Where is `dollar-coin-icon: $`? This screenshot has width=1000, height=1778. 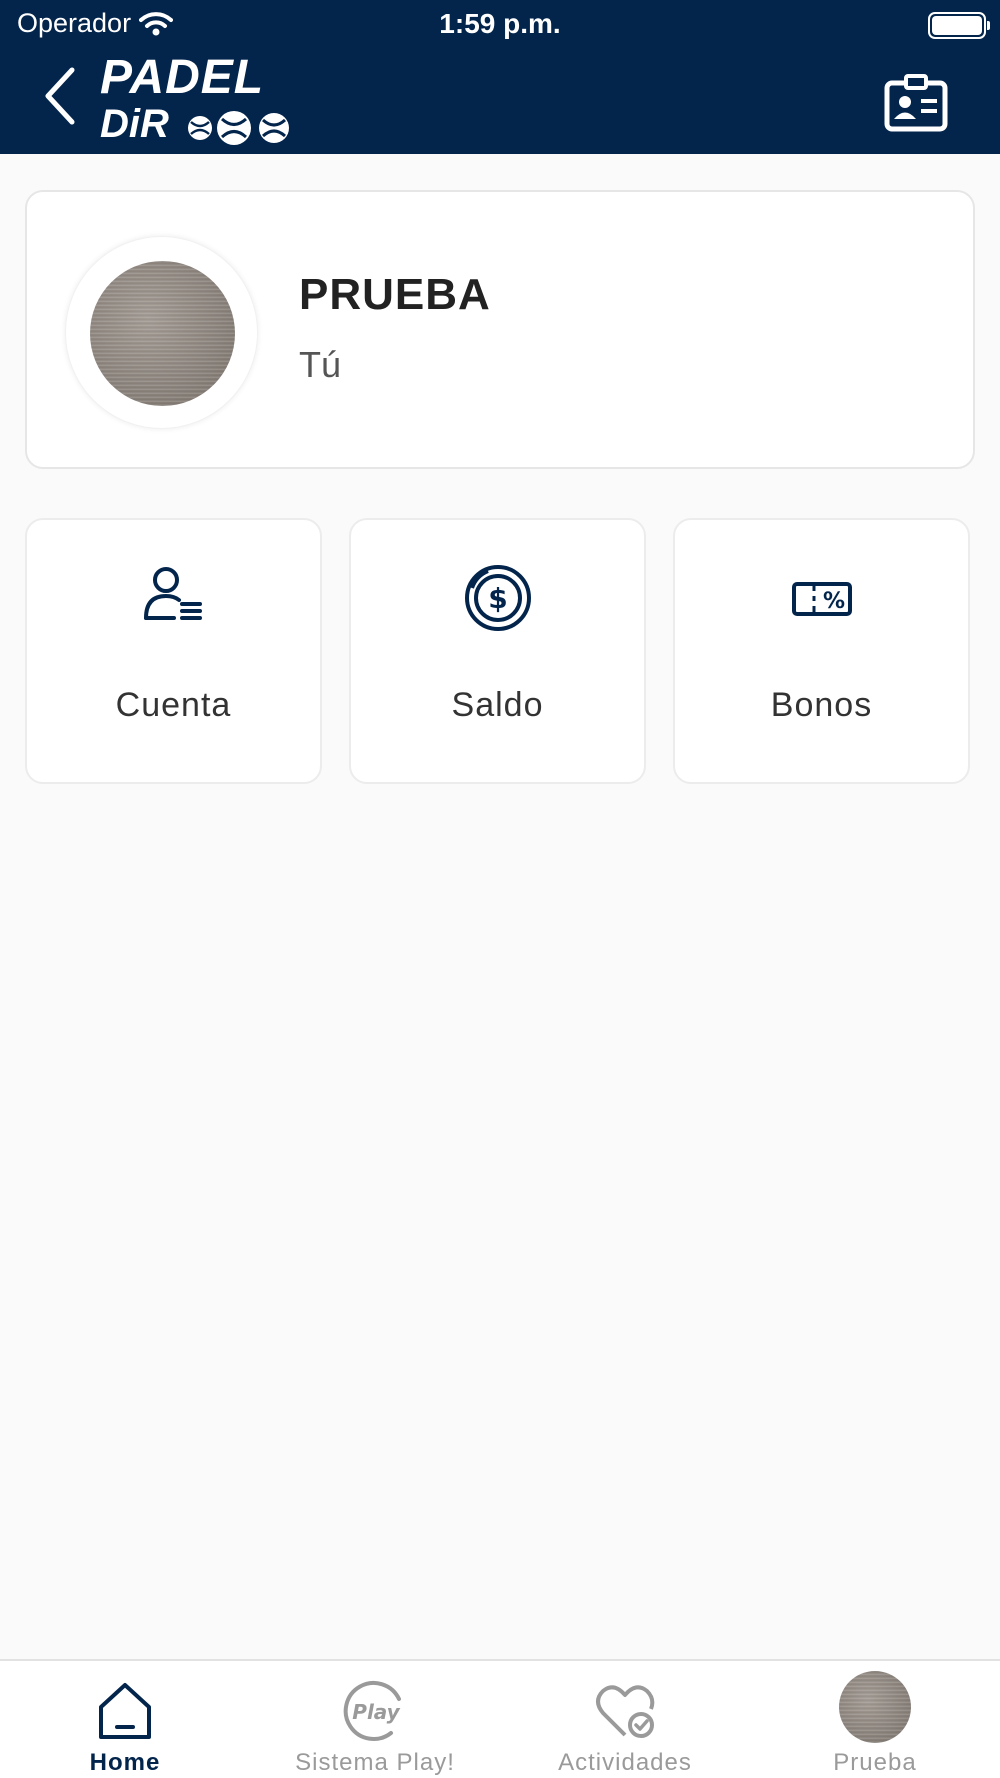 dollar-coin-icon: $ is located at coordinates (497, 598).